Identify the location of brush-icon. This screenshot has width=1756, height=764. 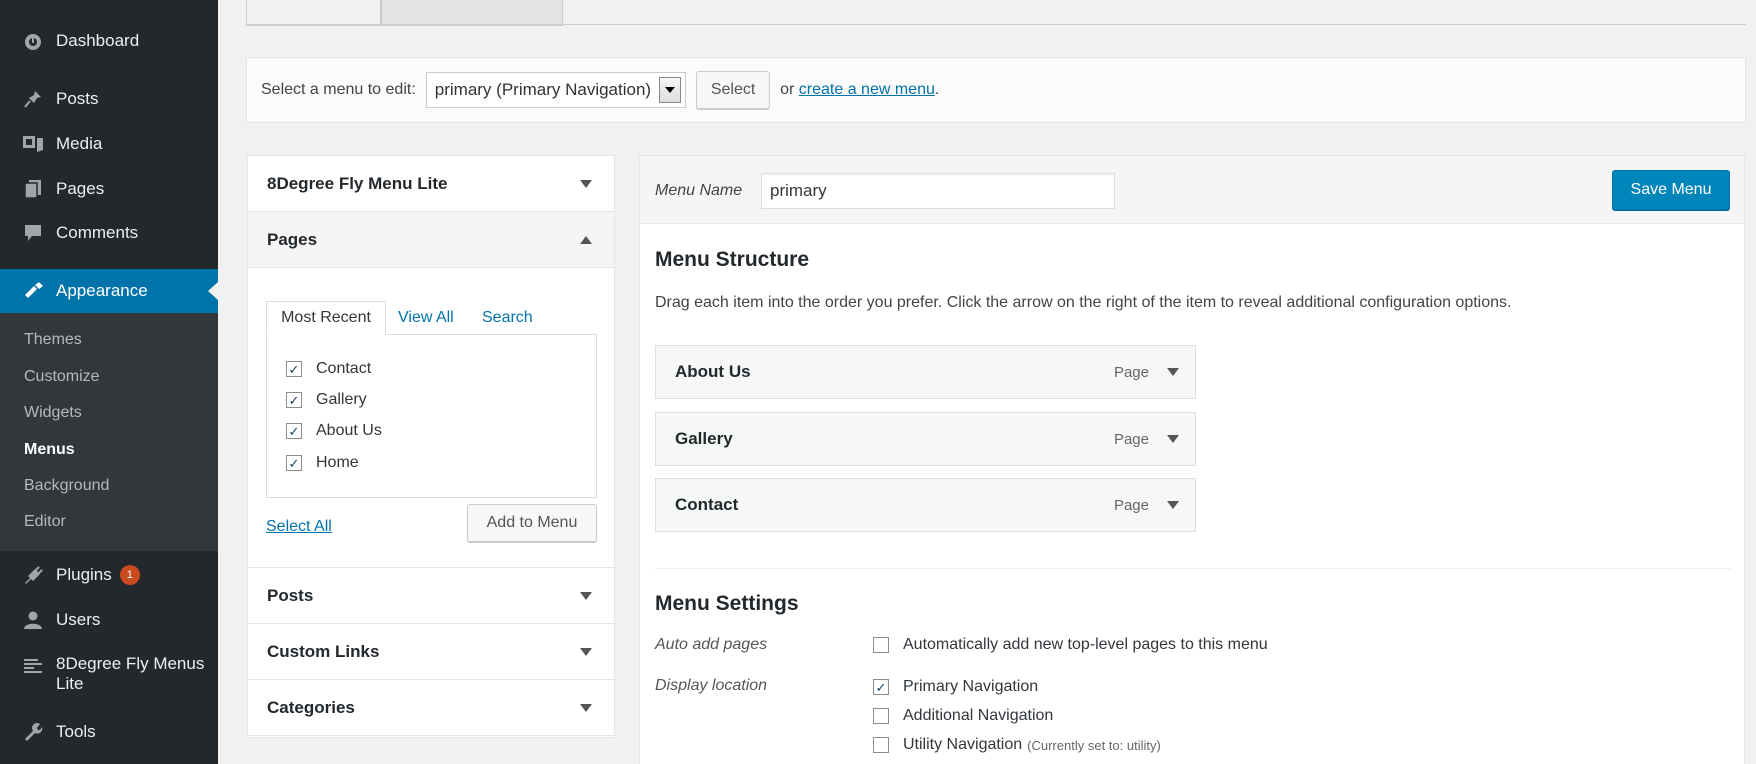
(33, 291).